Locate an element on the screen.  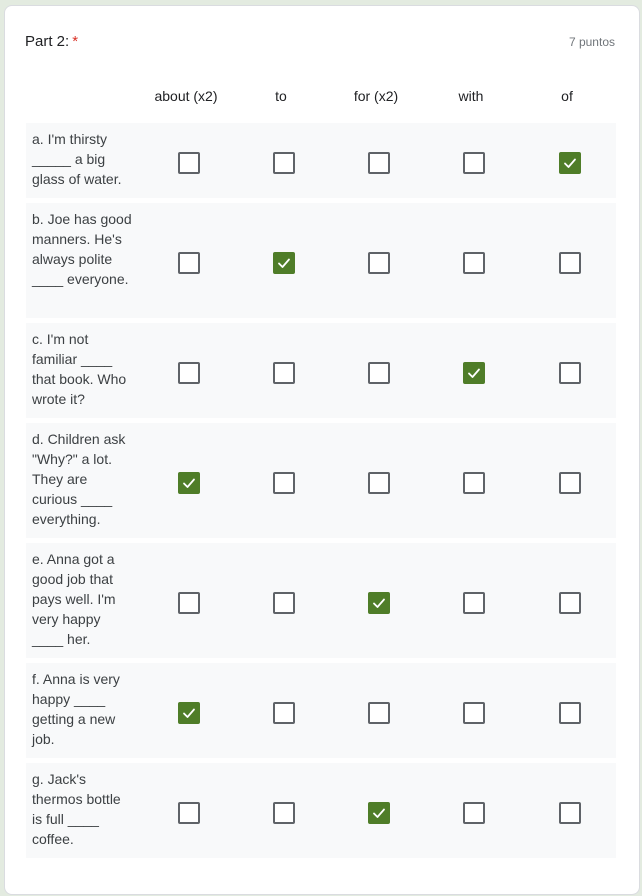
question-title: Part 2: * is located at coordinates (51, 41).